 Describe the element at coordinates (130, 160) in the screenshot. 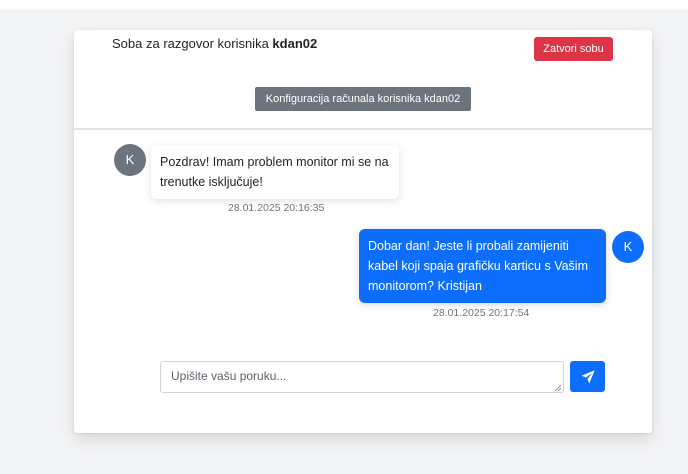

I see `sender-avatar: K` at that location.